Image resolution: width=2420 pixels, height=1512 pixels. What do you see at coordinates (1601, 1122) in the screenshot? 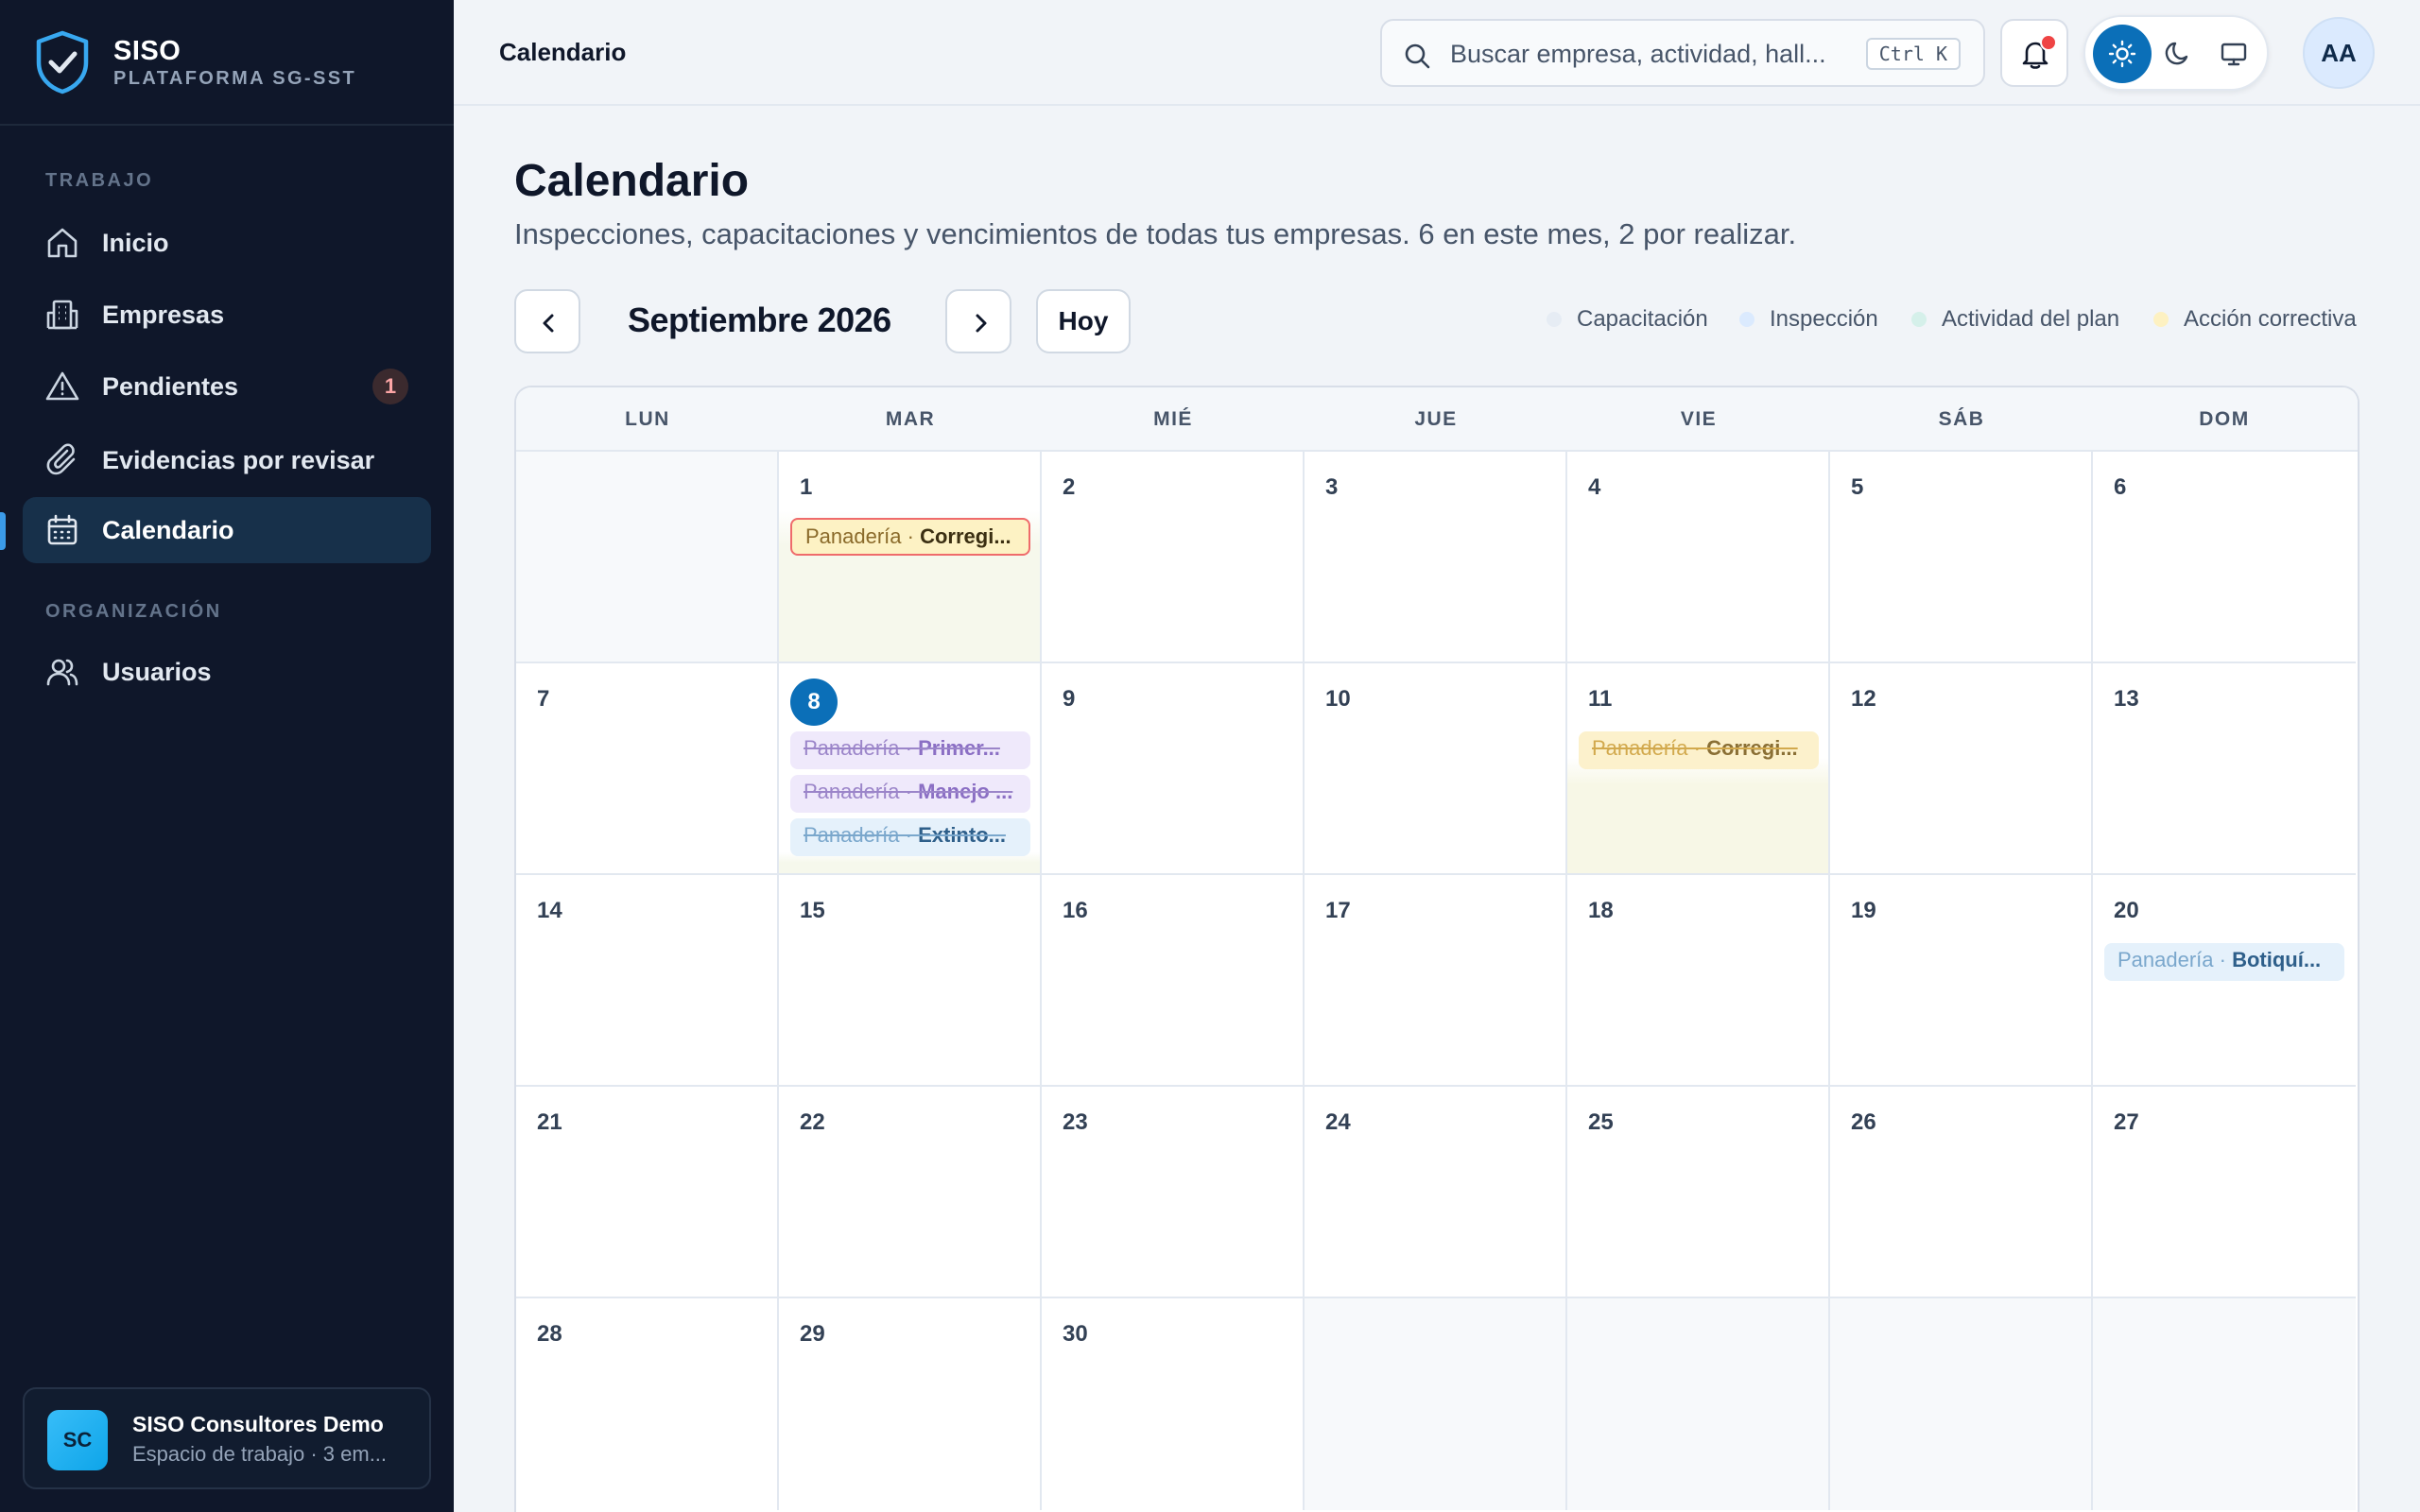
I see `day-number: 25` at bounding box center [1601, 1122].